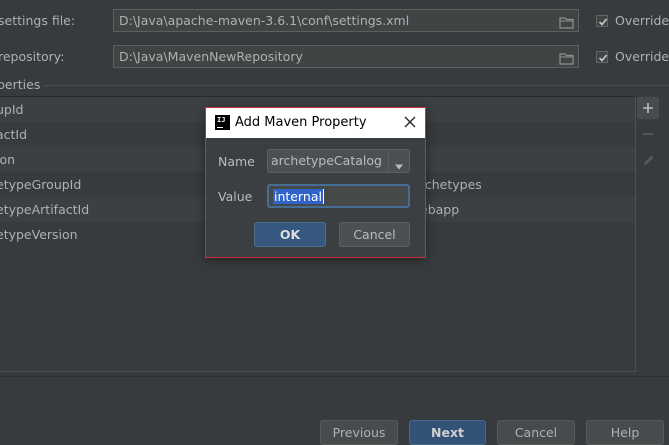 The image size is (669, 445). What do you see at coordinates (410, 122) in the screenshot?
I see `close-icon` at bounding box center [410, 122].